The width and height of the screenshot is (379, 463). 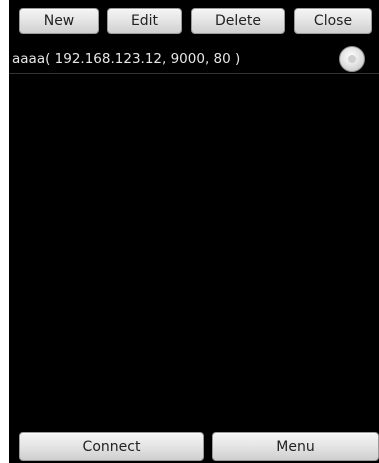 I want to click on edit-button: Edit, so click(x=144, y=21).